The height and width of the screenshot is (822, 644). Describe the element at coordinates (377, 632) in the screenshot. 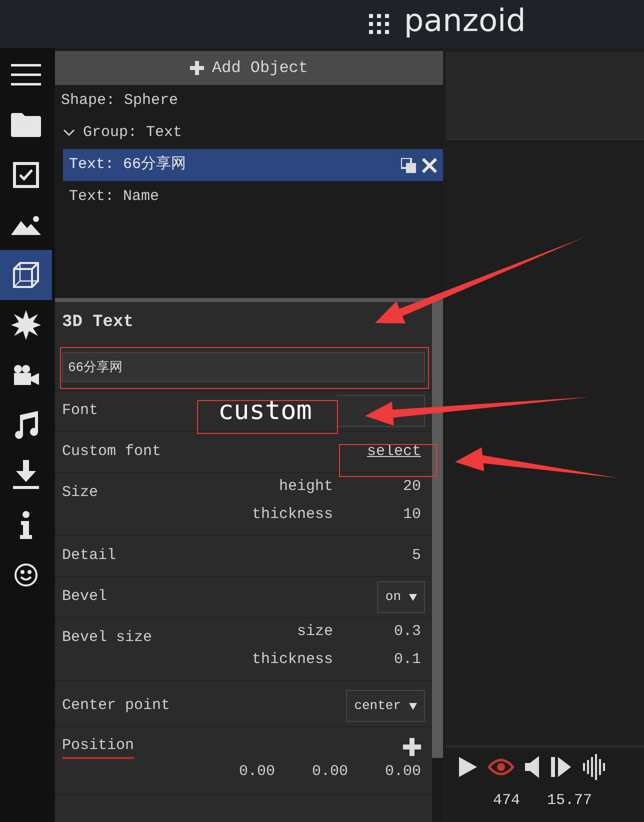

I see `number-value: 0.3` at that location.